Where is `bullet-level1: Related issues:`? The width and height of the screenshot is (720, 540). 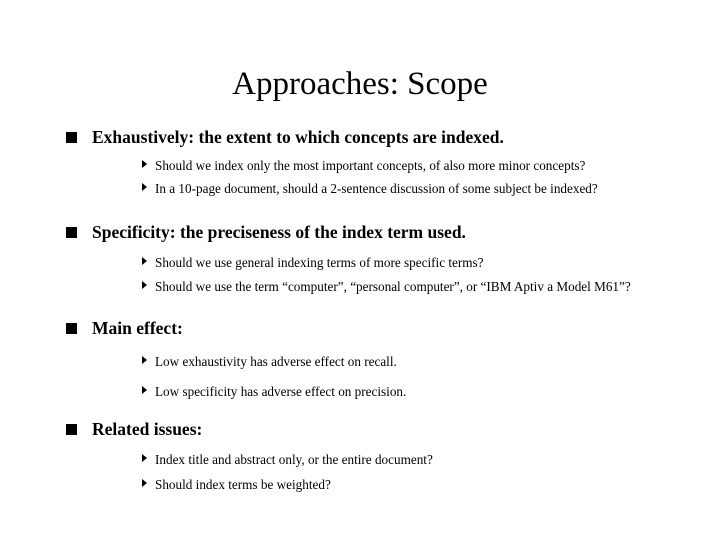 bullet-level1: Related issues: is located at coordinates (360, 429).